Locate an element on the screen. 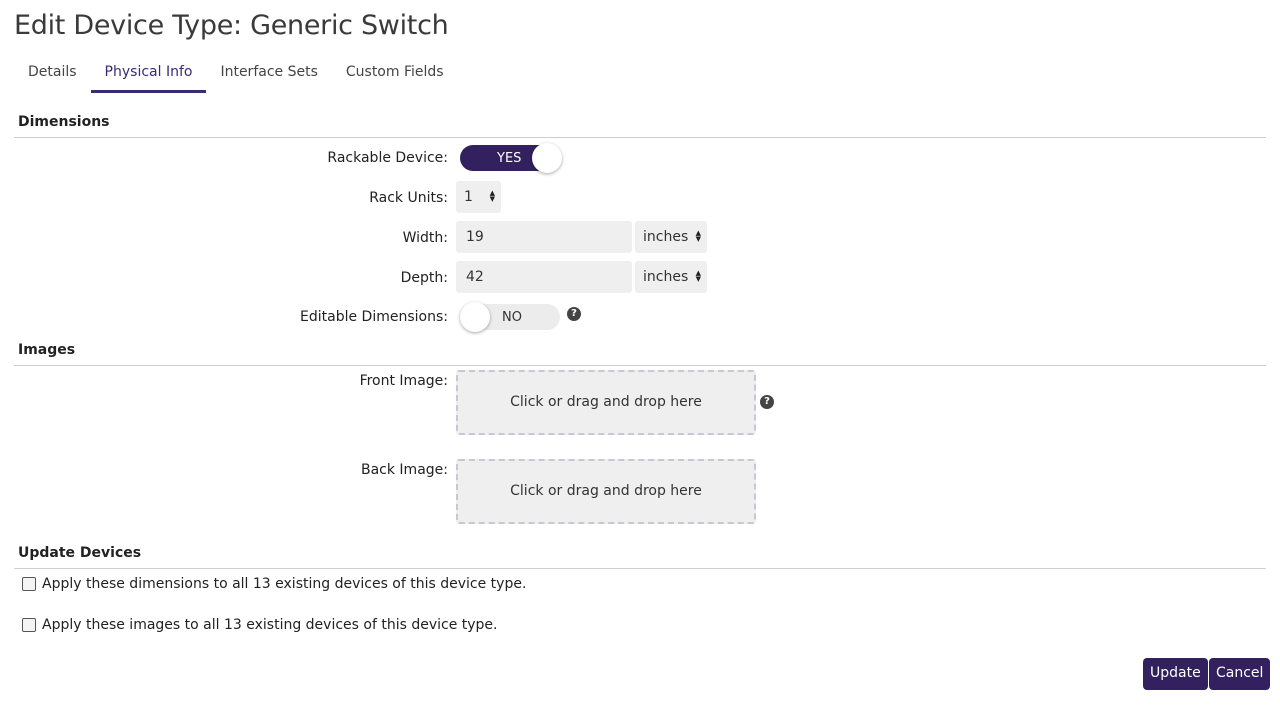 The image size is (1280, 706). apply-dimensions-checkbox is located at coordinates (29, 584).